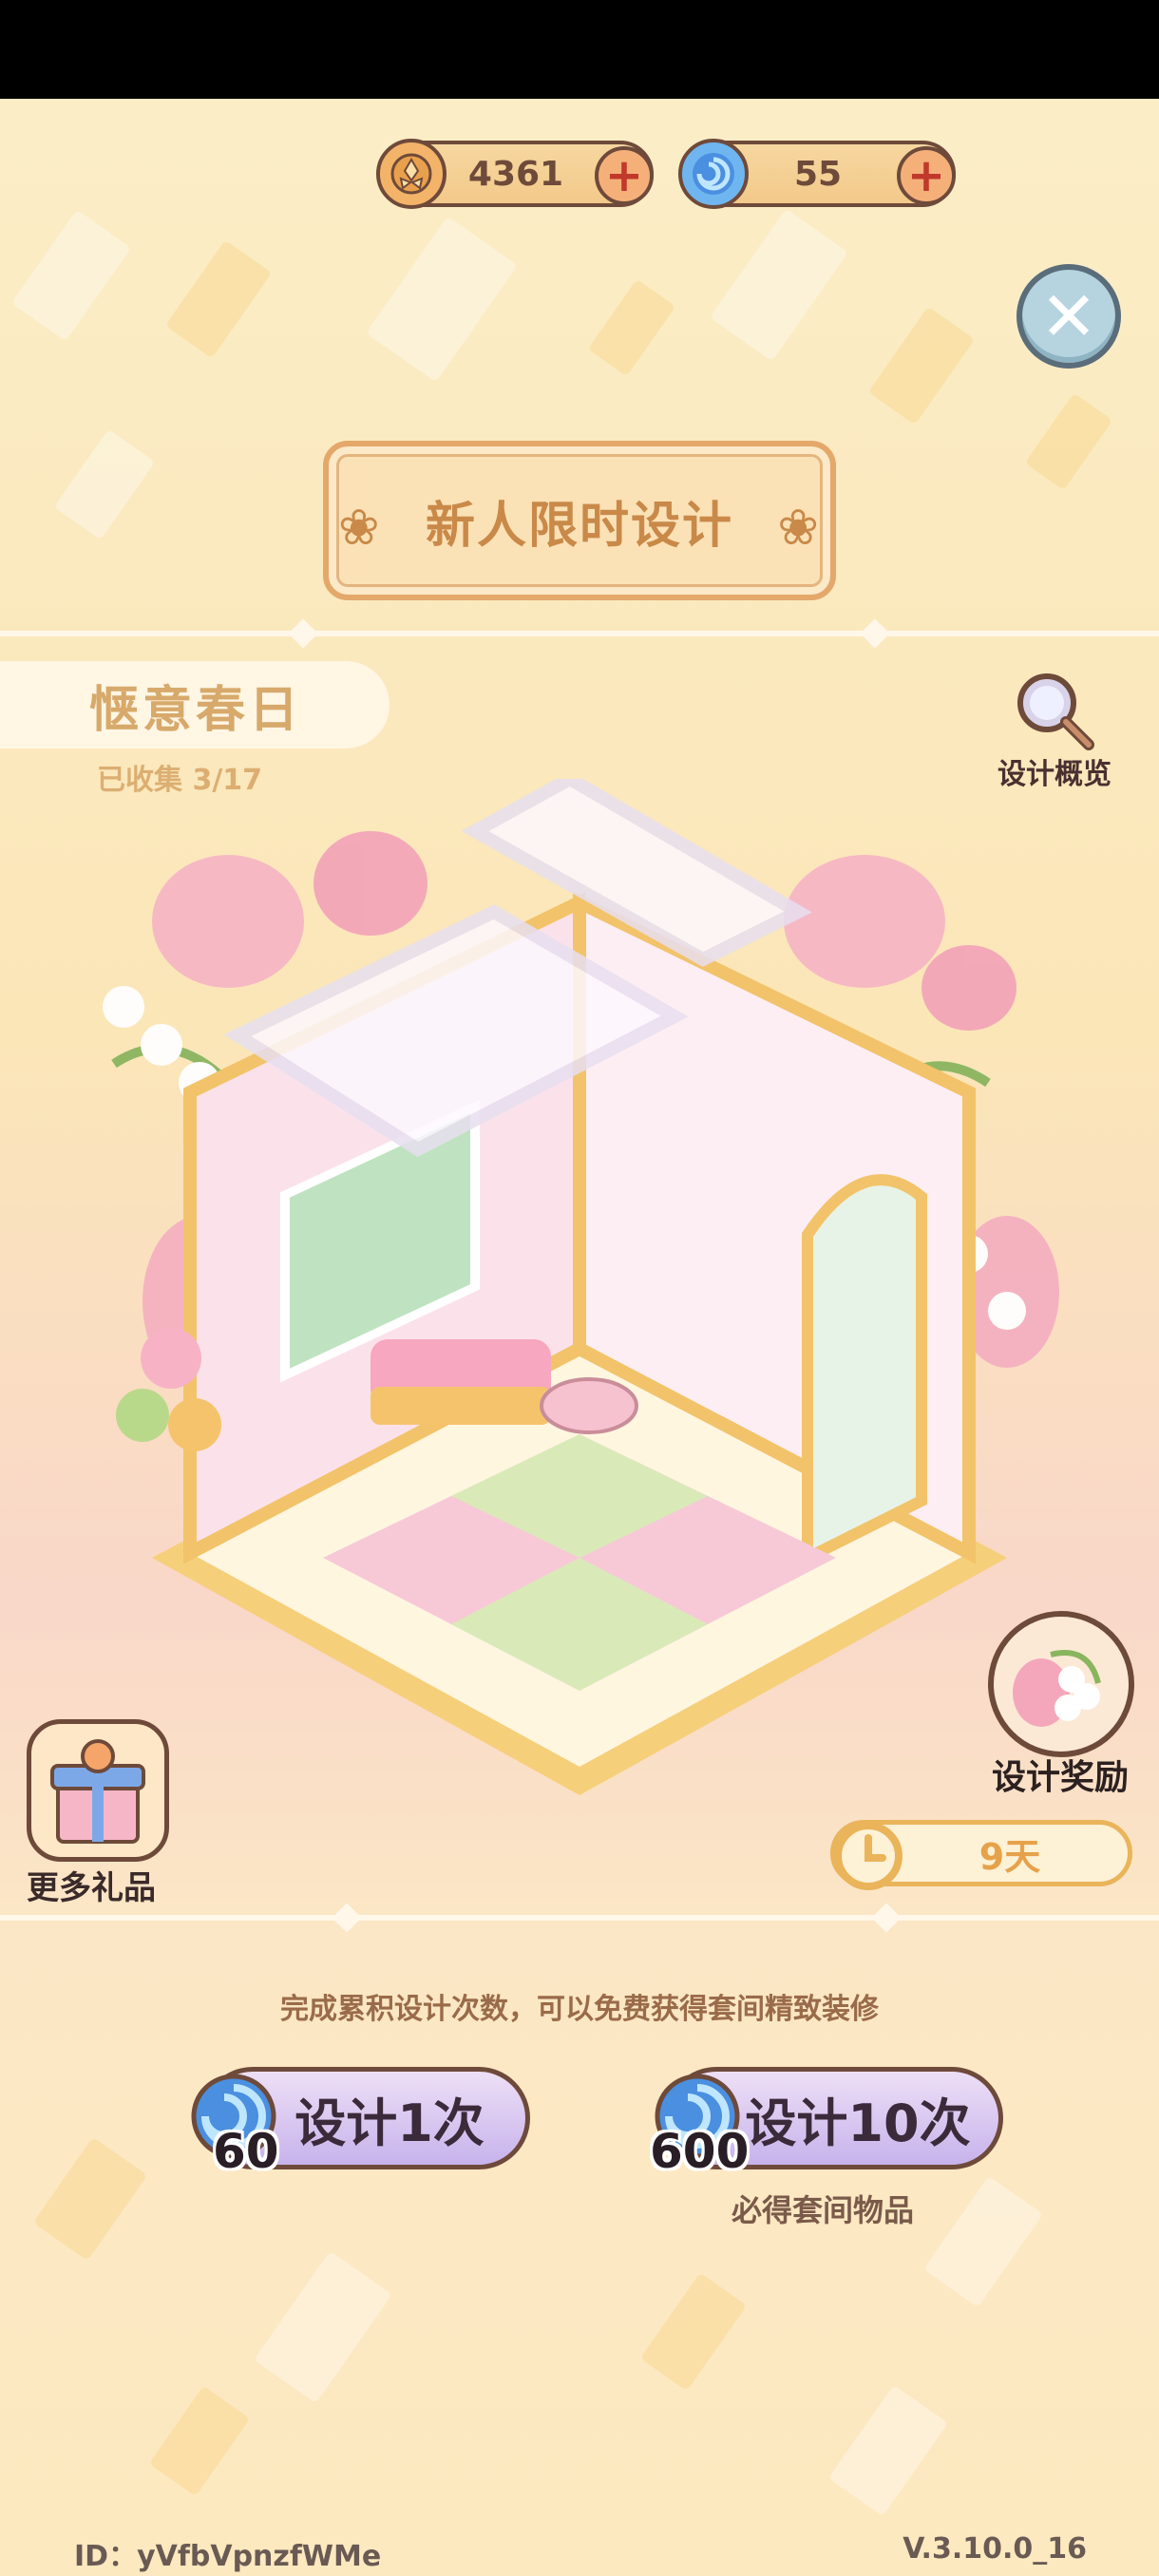  What do you see at coordinates (817, 174) in the screenshot?
I see `orb-counter: 55 +` at bounding box center [817, 174].